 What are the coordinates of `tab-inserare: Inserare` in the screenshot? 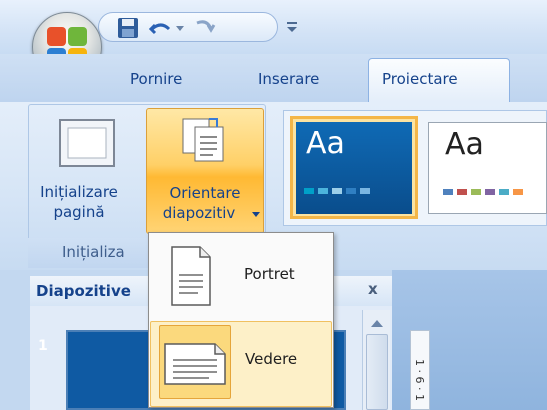 It's located at (288, 84).